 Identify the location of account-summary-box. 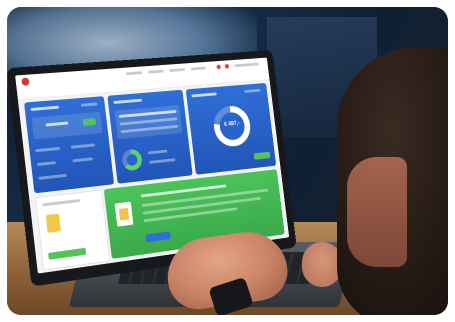
(67, 125).